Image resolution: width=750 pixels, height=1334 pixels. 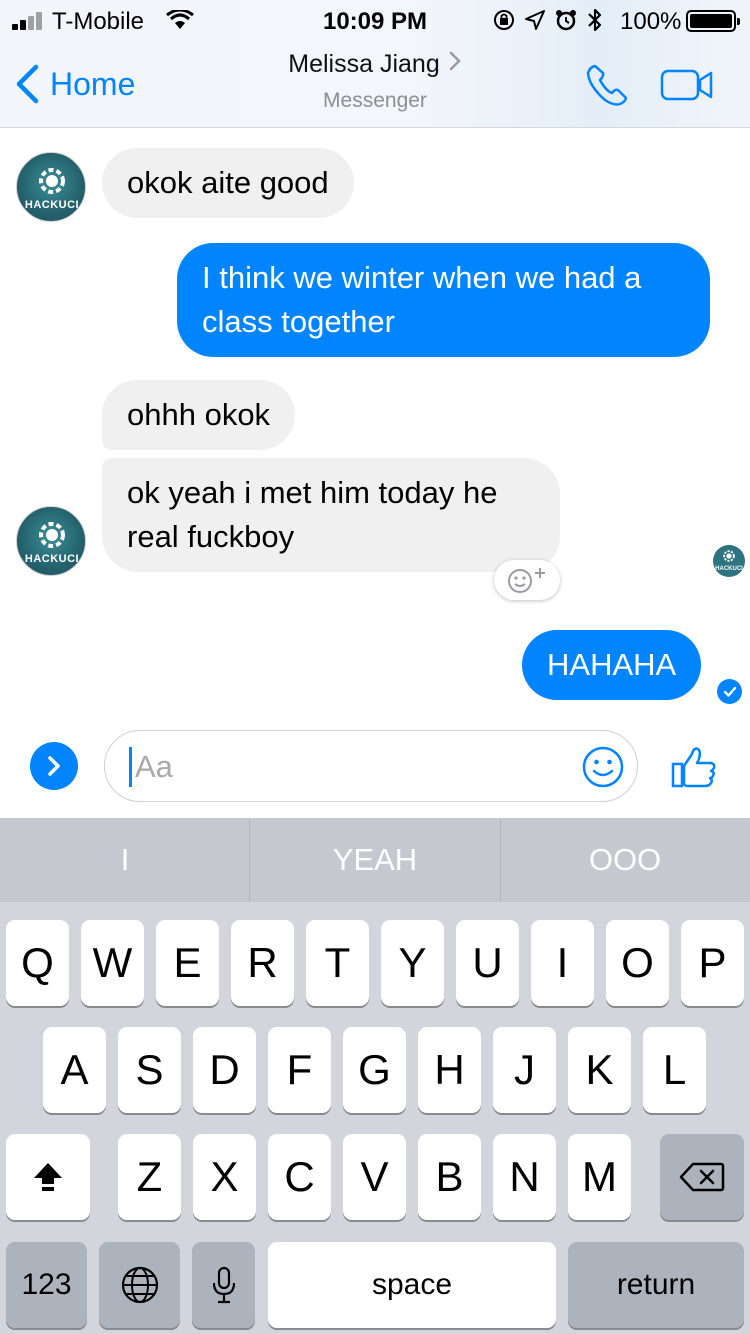 What do you see at coordinates (46, 1285) in the screenshot?
I see `numbers-key: 123` at bounding box center [46, 1285].